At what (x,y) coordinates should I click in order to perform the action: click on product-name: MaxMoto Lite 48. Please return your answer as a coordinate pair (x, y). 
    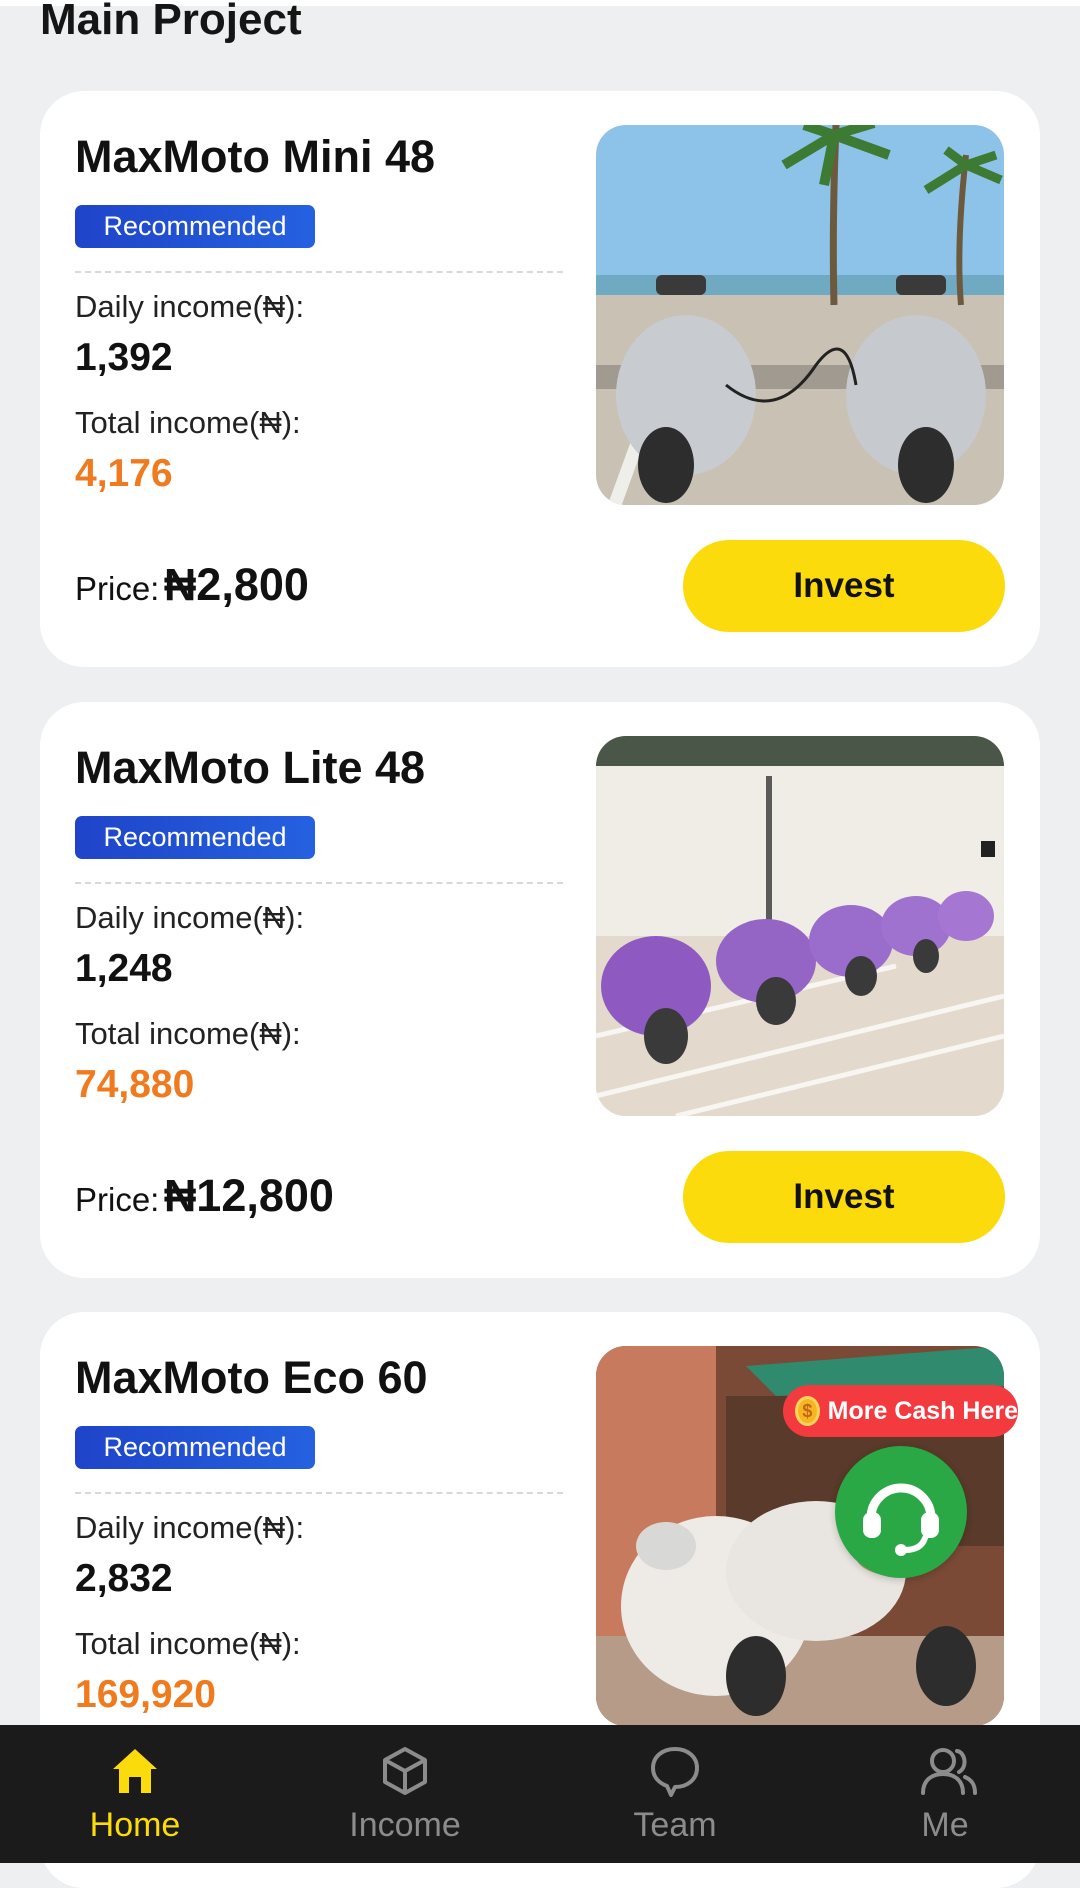
    Looking at the image, I should click on (250, 767).